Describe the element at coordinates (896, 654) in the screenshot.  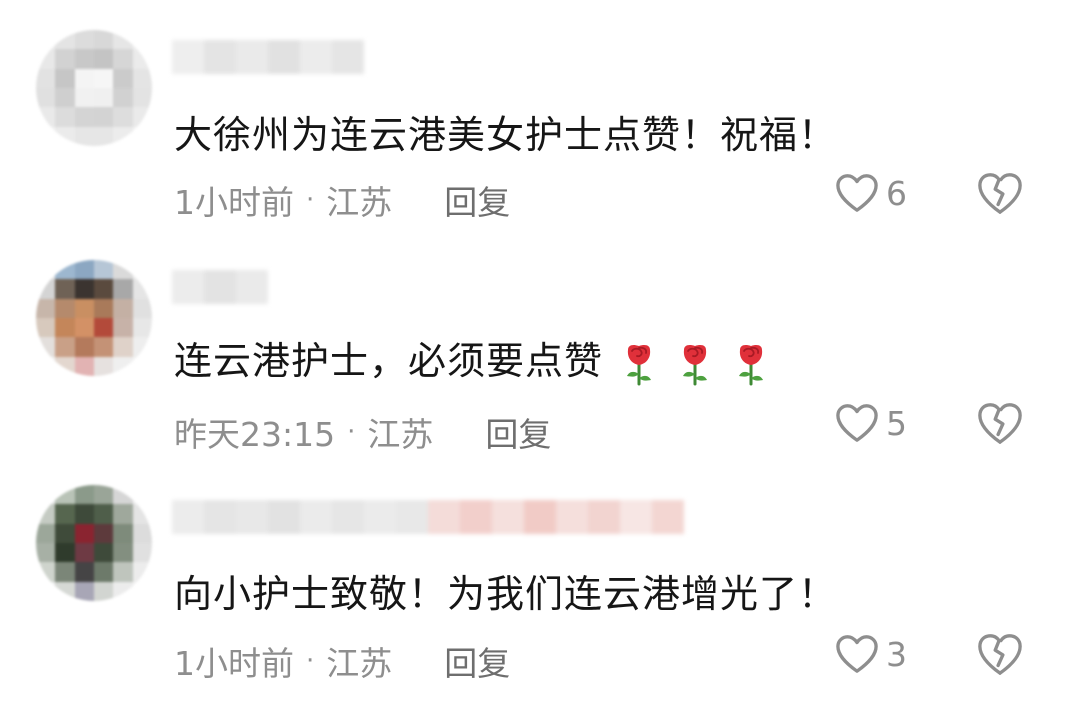
I see `like-count: 3` at that location.